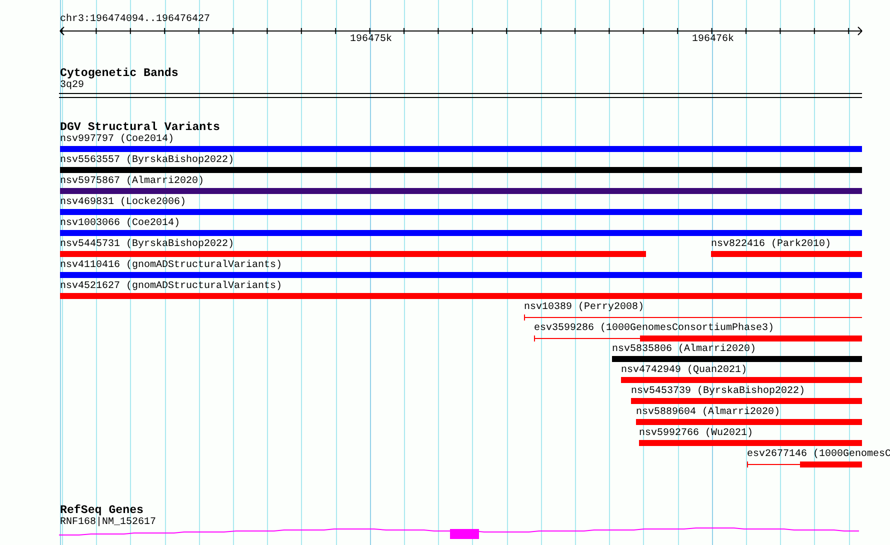  I want to click on track-title: DGV Structural Variants, so click(140, 127).